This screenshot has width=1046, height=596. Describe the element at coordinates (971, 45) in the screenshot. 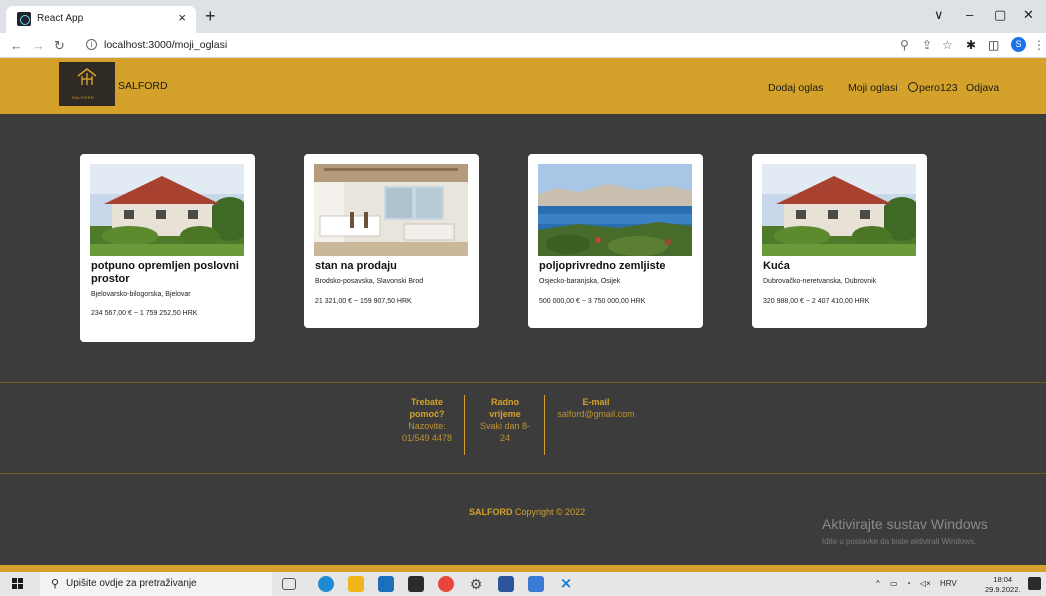

I see `extensions-icon: ✱` at that location.